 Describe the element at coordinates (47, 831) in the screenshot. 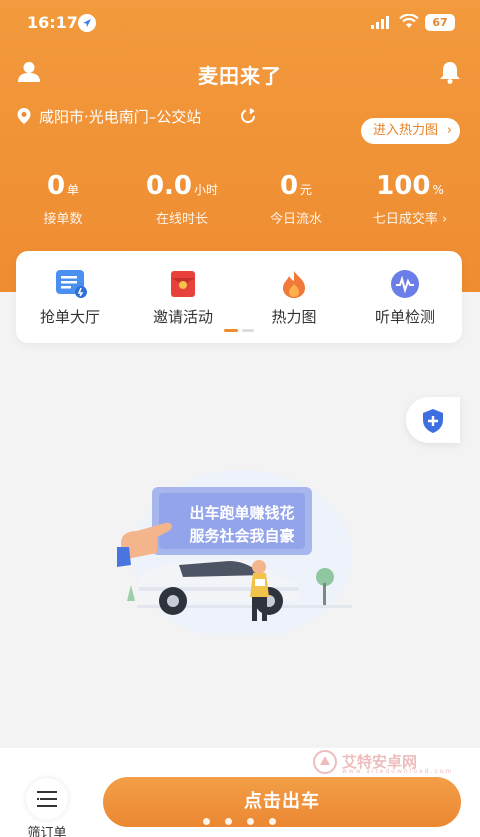

I see `filter-orders-label: 筛订单` at that location.